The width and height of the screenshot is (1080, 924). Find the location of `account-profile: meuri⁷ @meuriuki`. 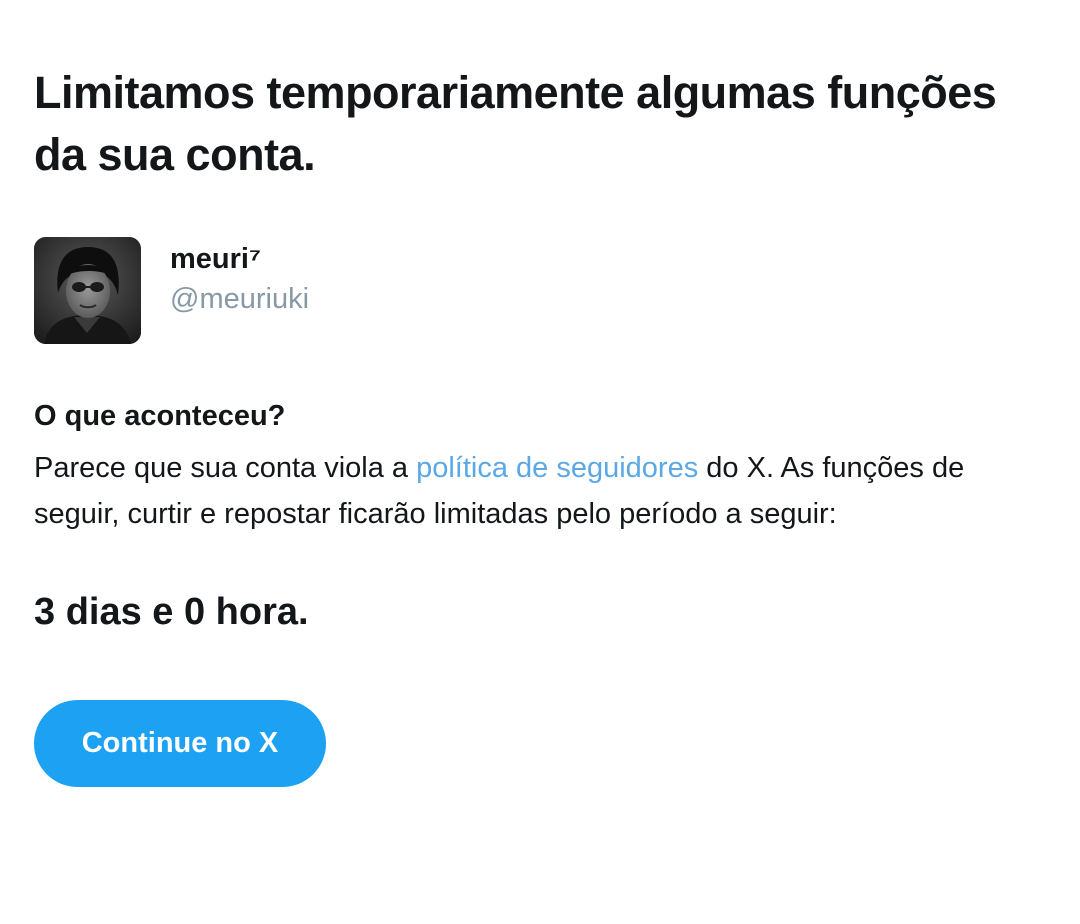

account-profile: meuri⁷ @meuriuki is located at coordinates (334, 291).